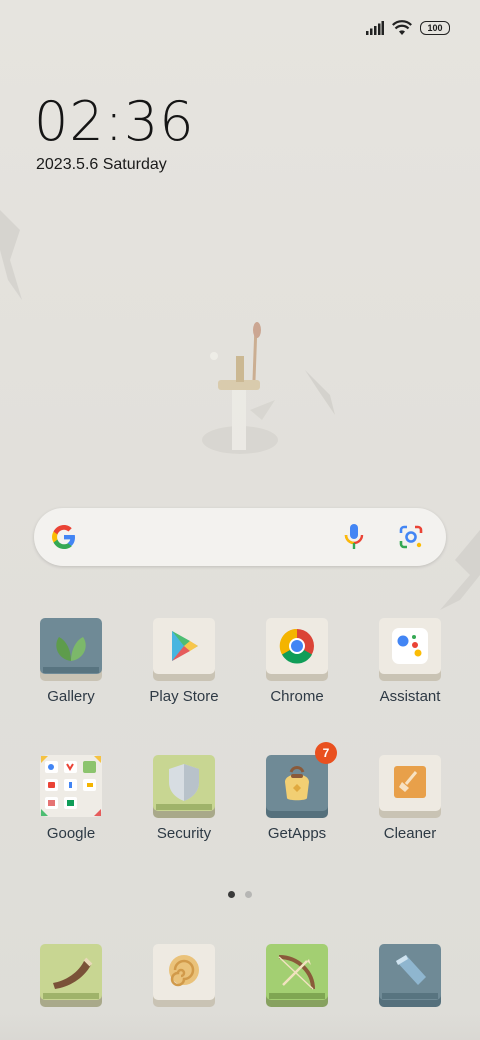 The image size is (480, 1040). I want to click on google-lens-icon, so click(411, 537).